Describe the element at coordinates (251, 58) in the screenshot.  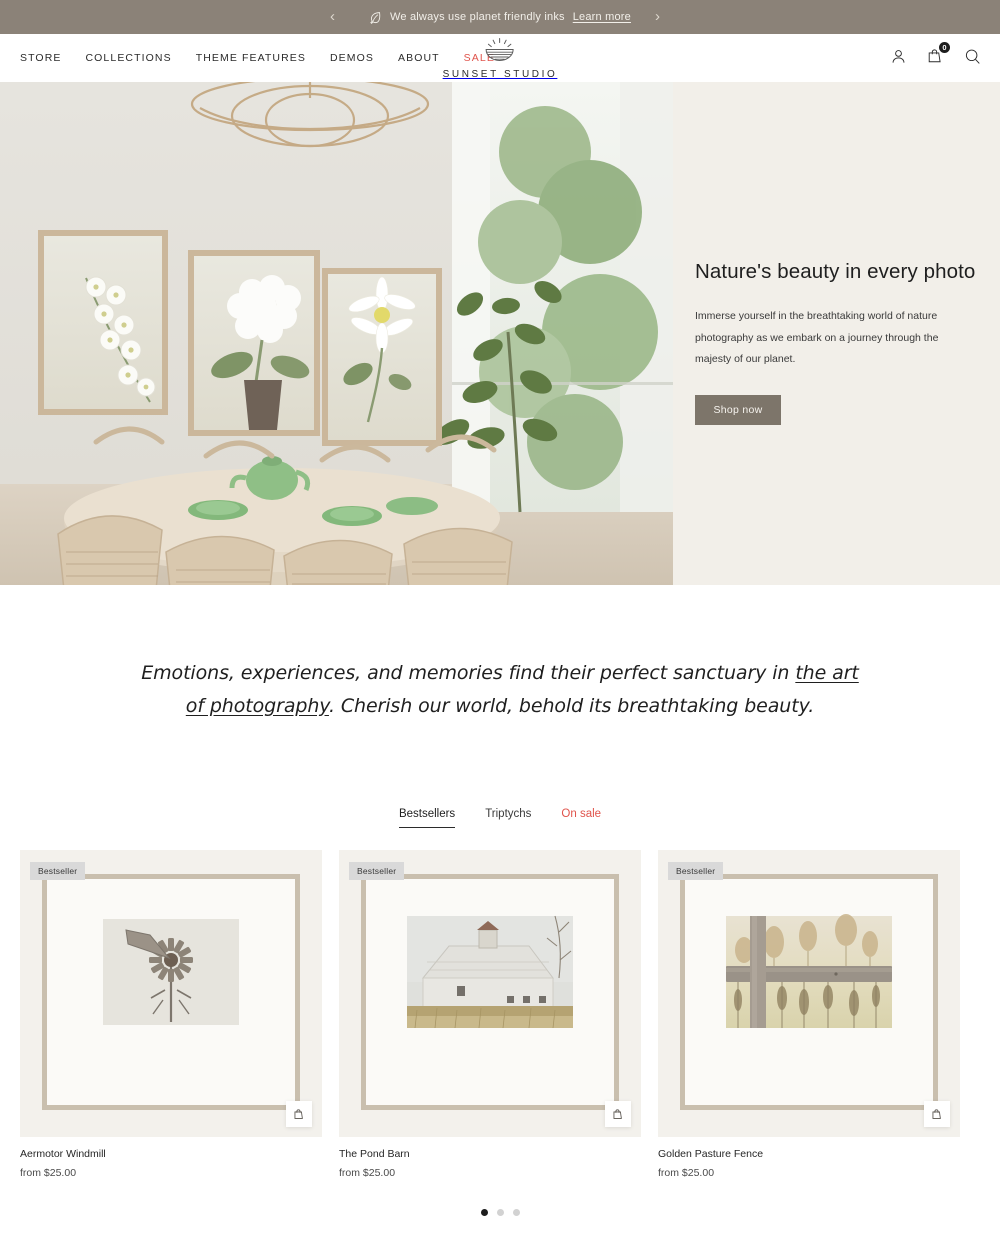
I see `nav-item-theme-features: THEME FEATURES` at that location.